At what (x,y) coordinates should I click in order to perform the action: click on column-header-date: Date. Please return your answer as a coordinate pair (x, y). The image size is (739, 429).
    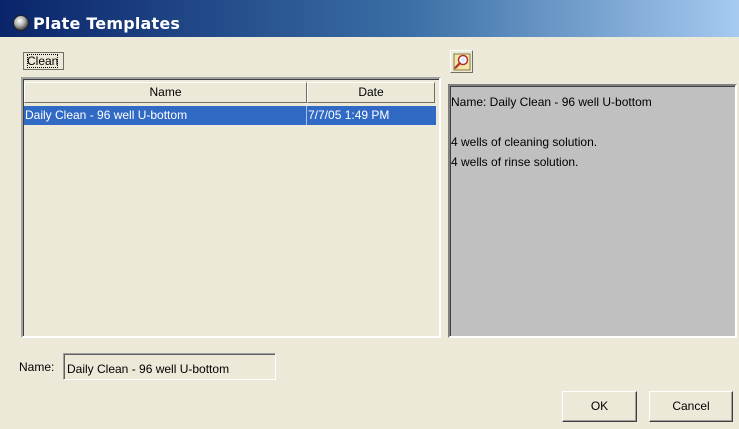
    Looking at the image, I should click on (371, 92).